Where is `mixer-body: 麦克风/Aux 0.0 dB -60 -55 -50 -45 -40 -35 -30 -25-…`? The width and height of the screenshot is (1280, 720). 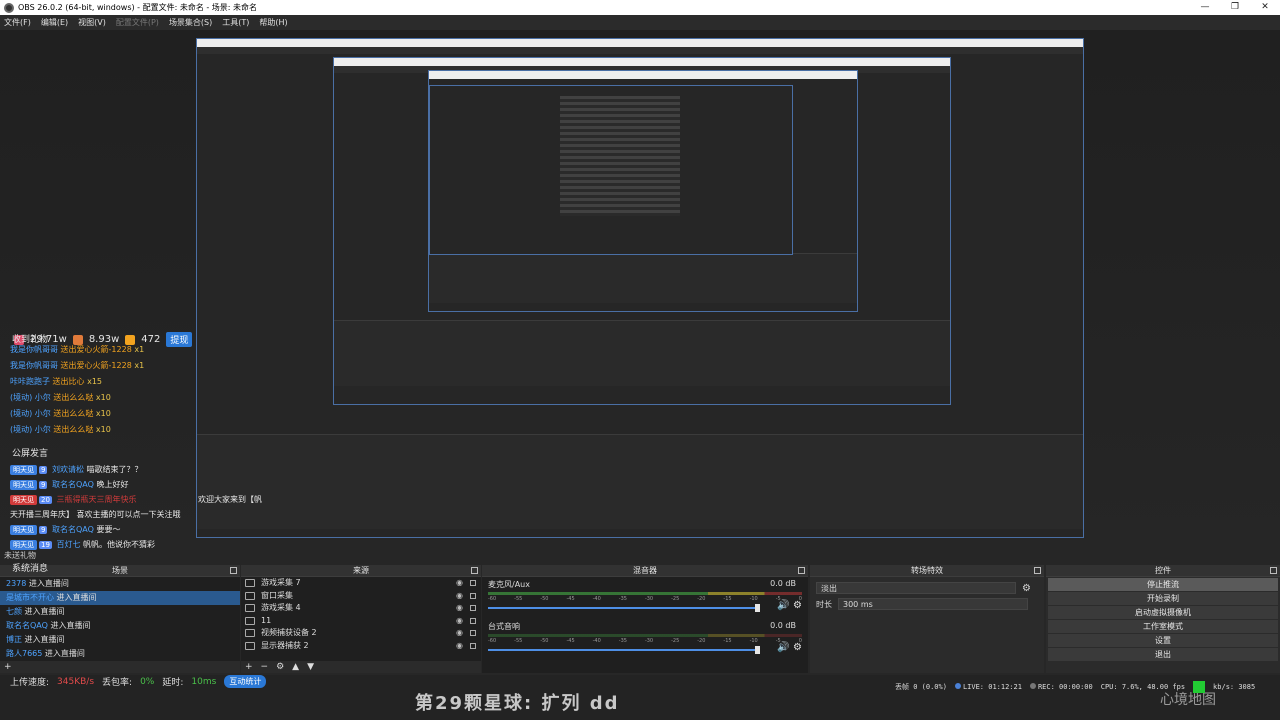
mixer-body: 麦克风/Aux 0.0 dB -60 -55 -50 -45 -40 -35 -30 -25-… is located at coordinates (645, 625).